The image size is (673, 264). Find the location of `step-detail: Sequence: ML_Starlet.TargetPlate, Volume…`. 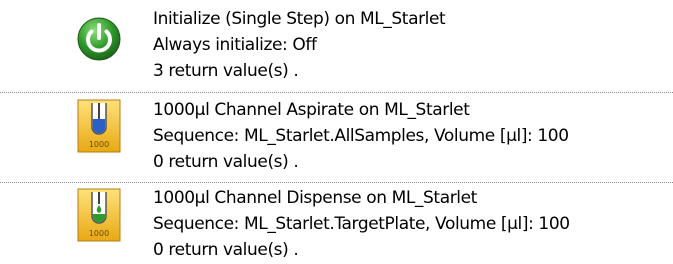

step-detail: Sequence: ML_Starlet.TargetPlate, Volume… is located at coordinates (361, 224).